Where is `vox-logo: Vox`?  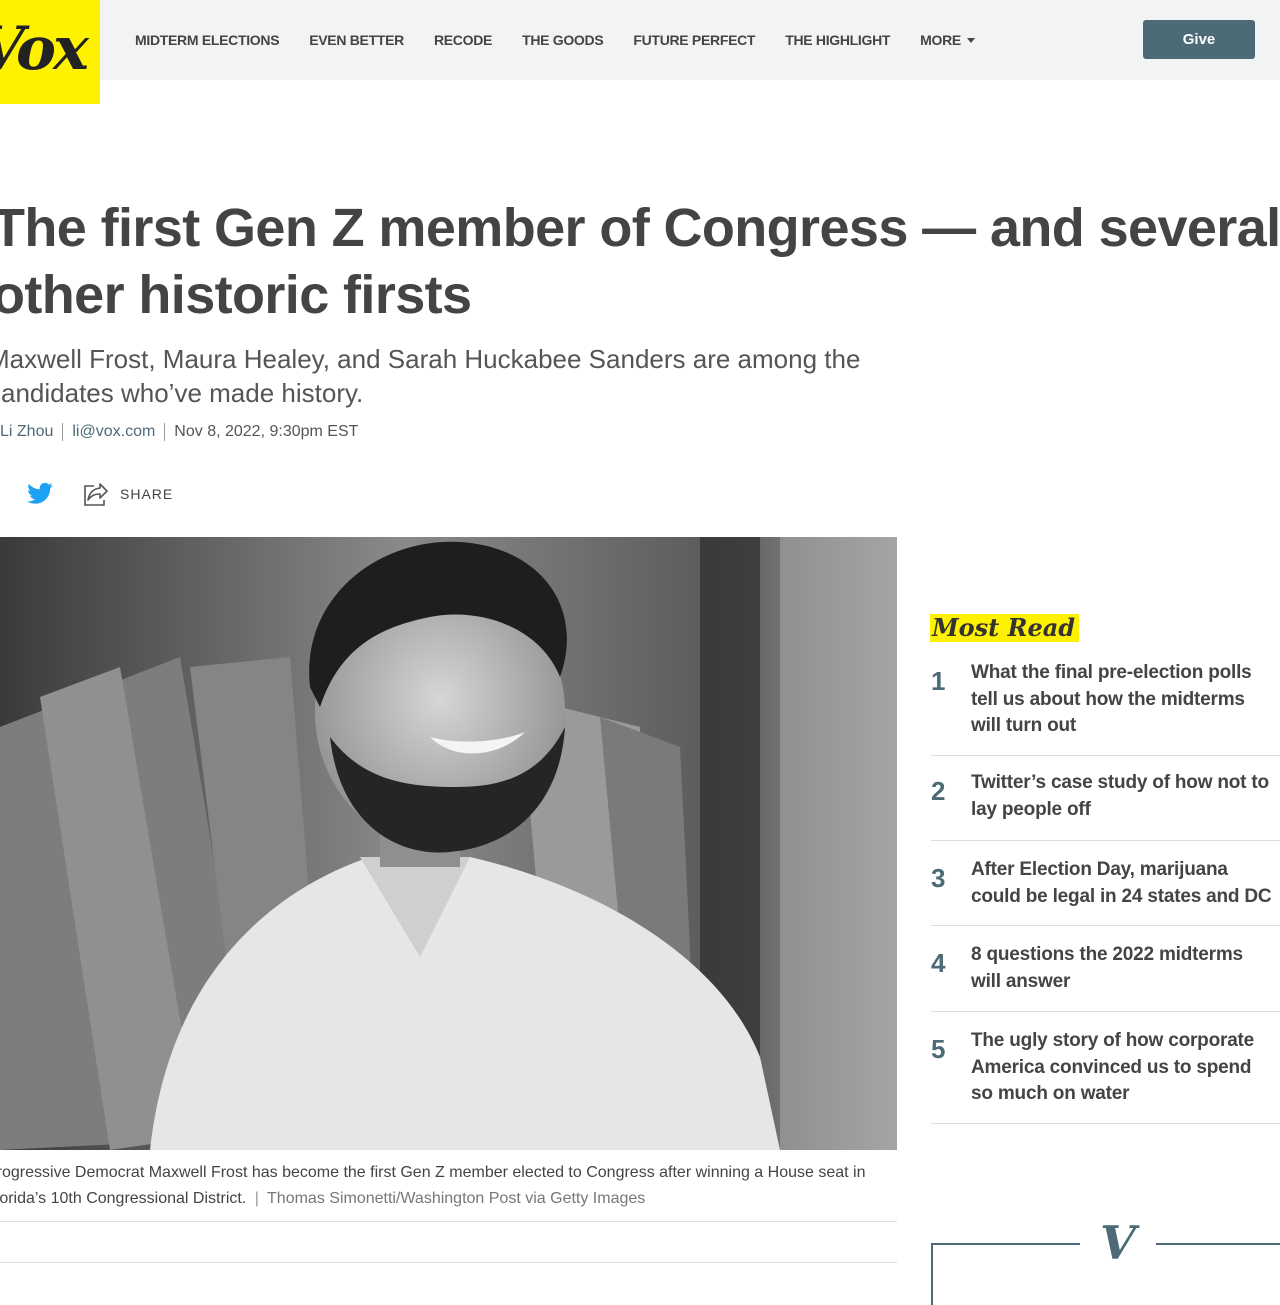 vox-logo: Vox is located at coordinates (50, 52).